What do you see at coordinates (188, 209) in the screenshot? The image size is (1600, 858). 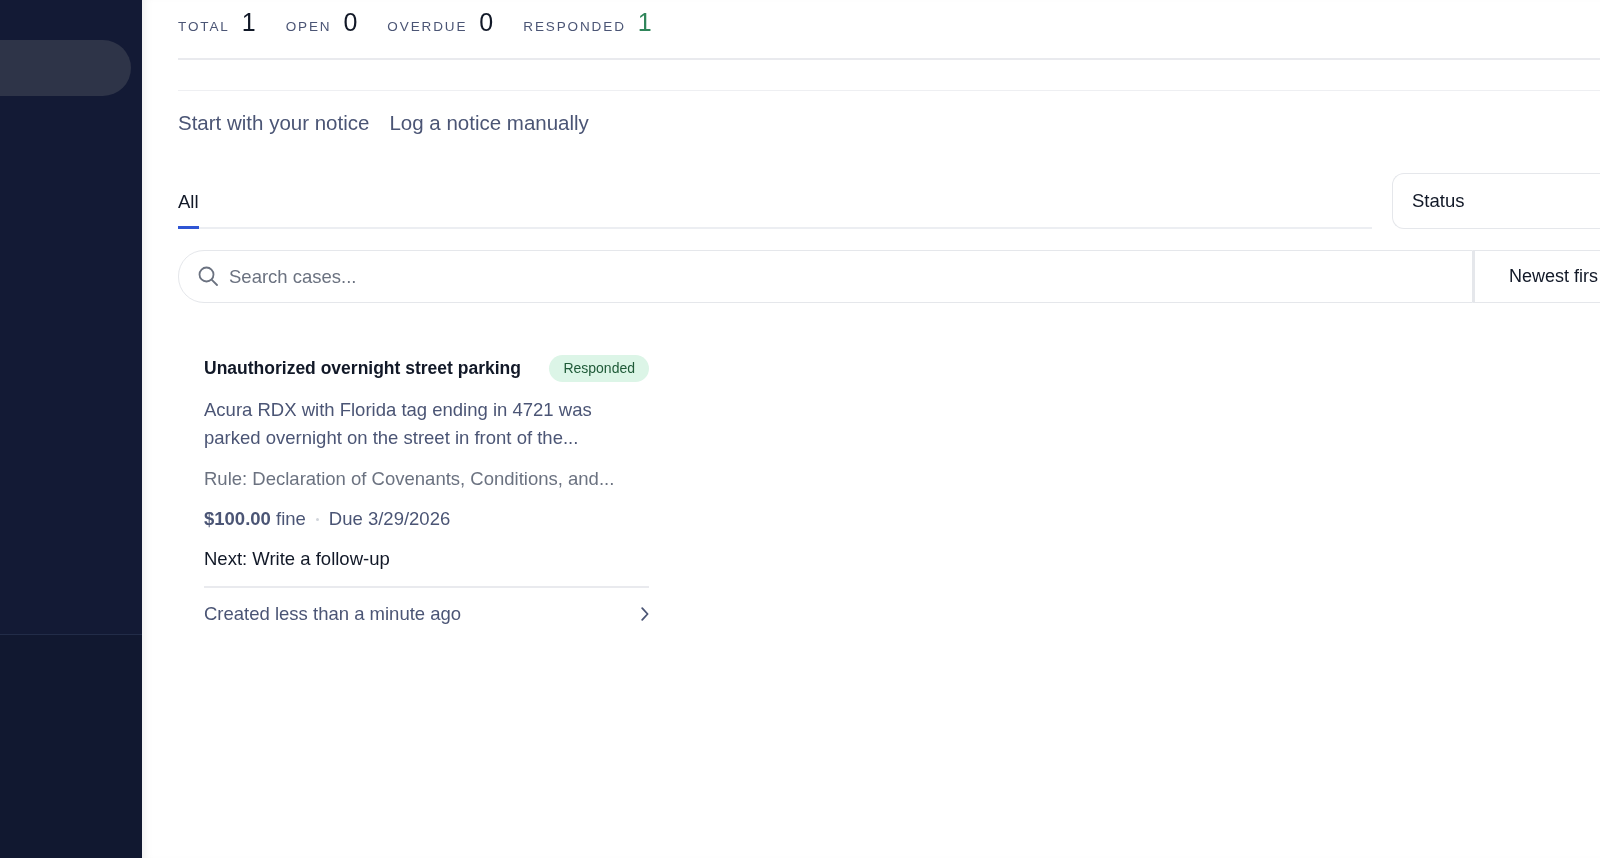 I see `tab: All` at bounding box center [188, 209].